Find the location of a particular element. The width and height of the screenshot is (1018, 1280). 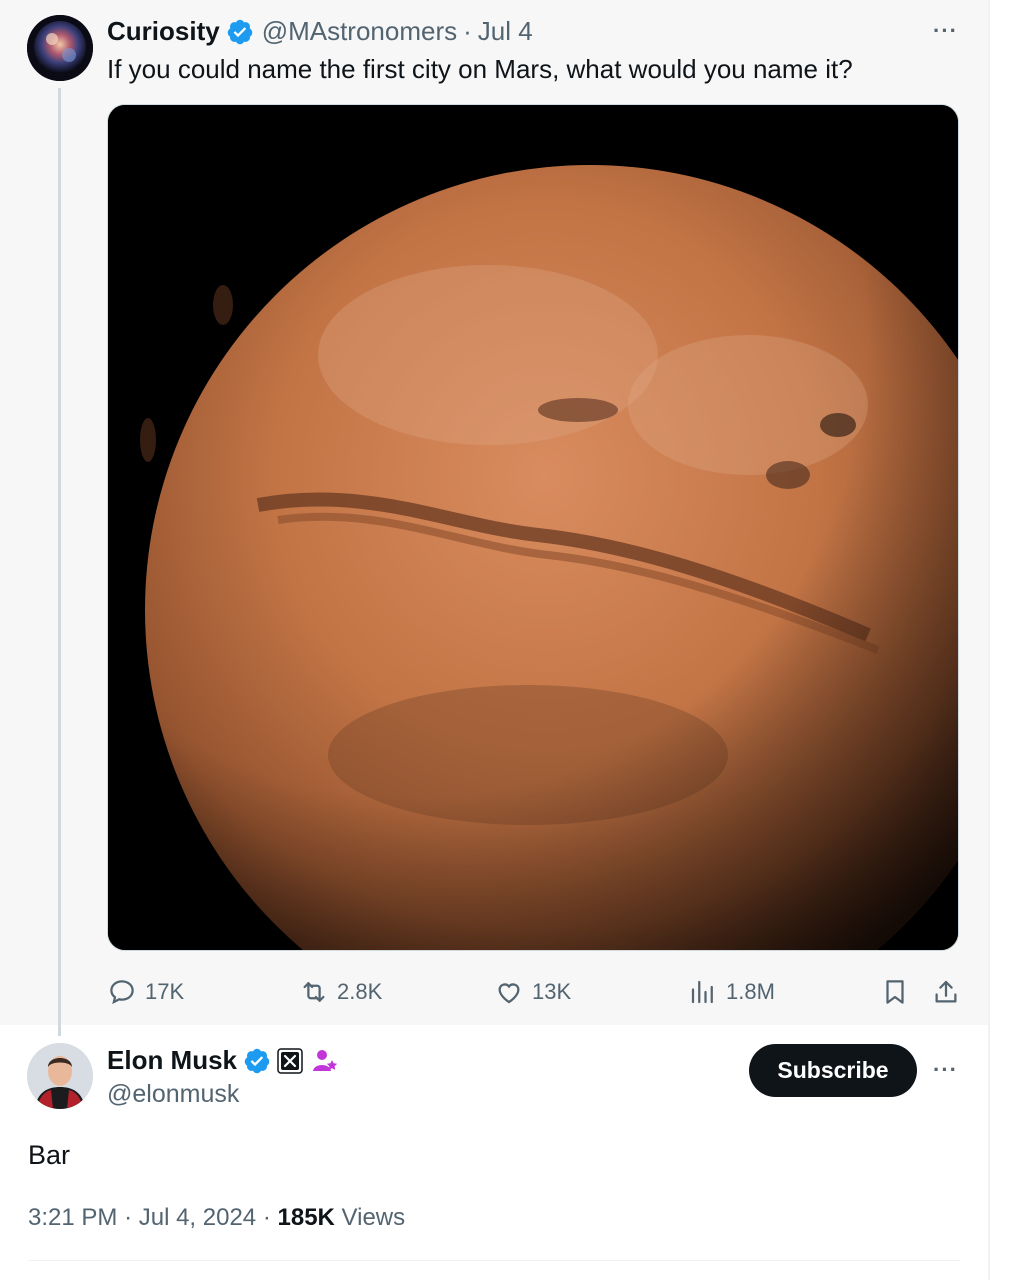

like-count: 13K is located at coordinates (552, 991).